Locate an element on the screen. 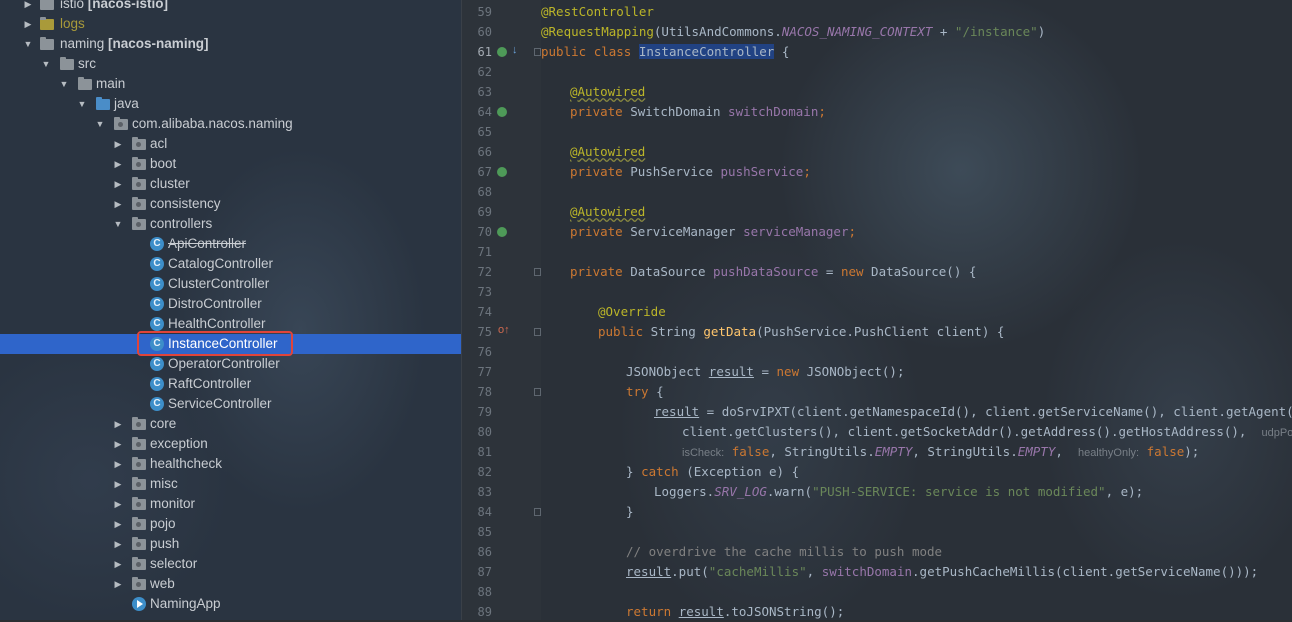 This screenshot has height=622, width=1292. tree-item-core: ▶ core is located at coordinates (230, 424).